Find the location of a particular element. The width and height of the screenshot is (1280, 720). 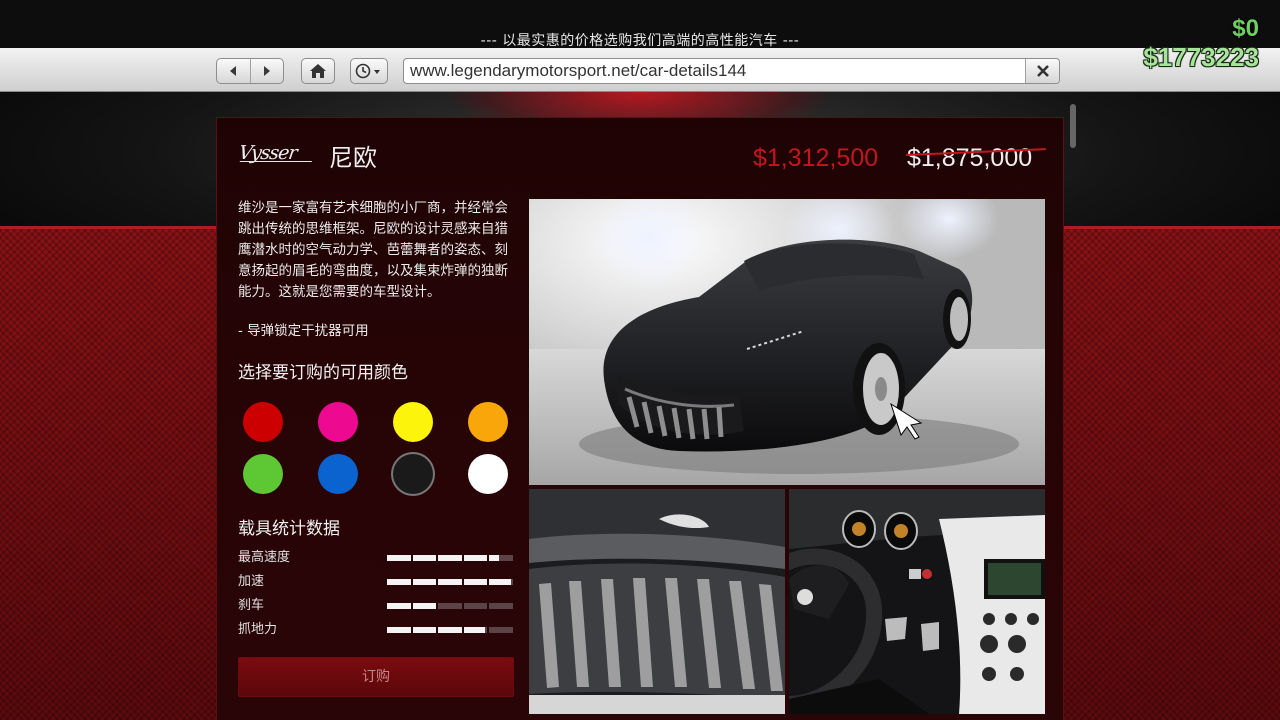

home-icon is located at coordinates (318, 71).